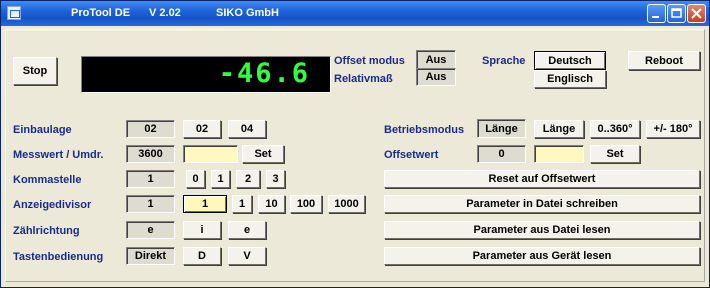  What do you see at coordinates (247, 230) in the screenshot?
I see `zaehlrichtung-option-e: e` at bounding box center [247, 230].